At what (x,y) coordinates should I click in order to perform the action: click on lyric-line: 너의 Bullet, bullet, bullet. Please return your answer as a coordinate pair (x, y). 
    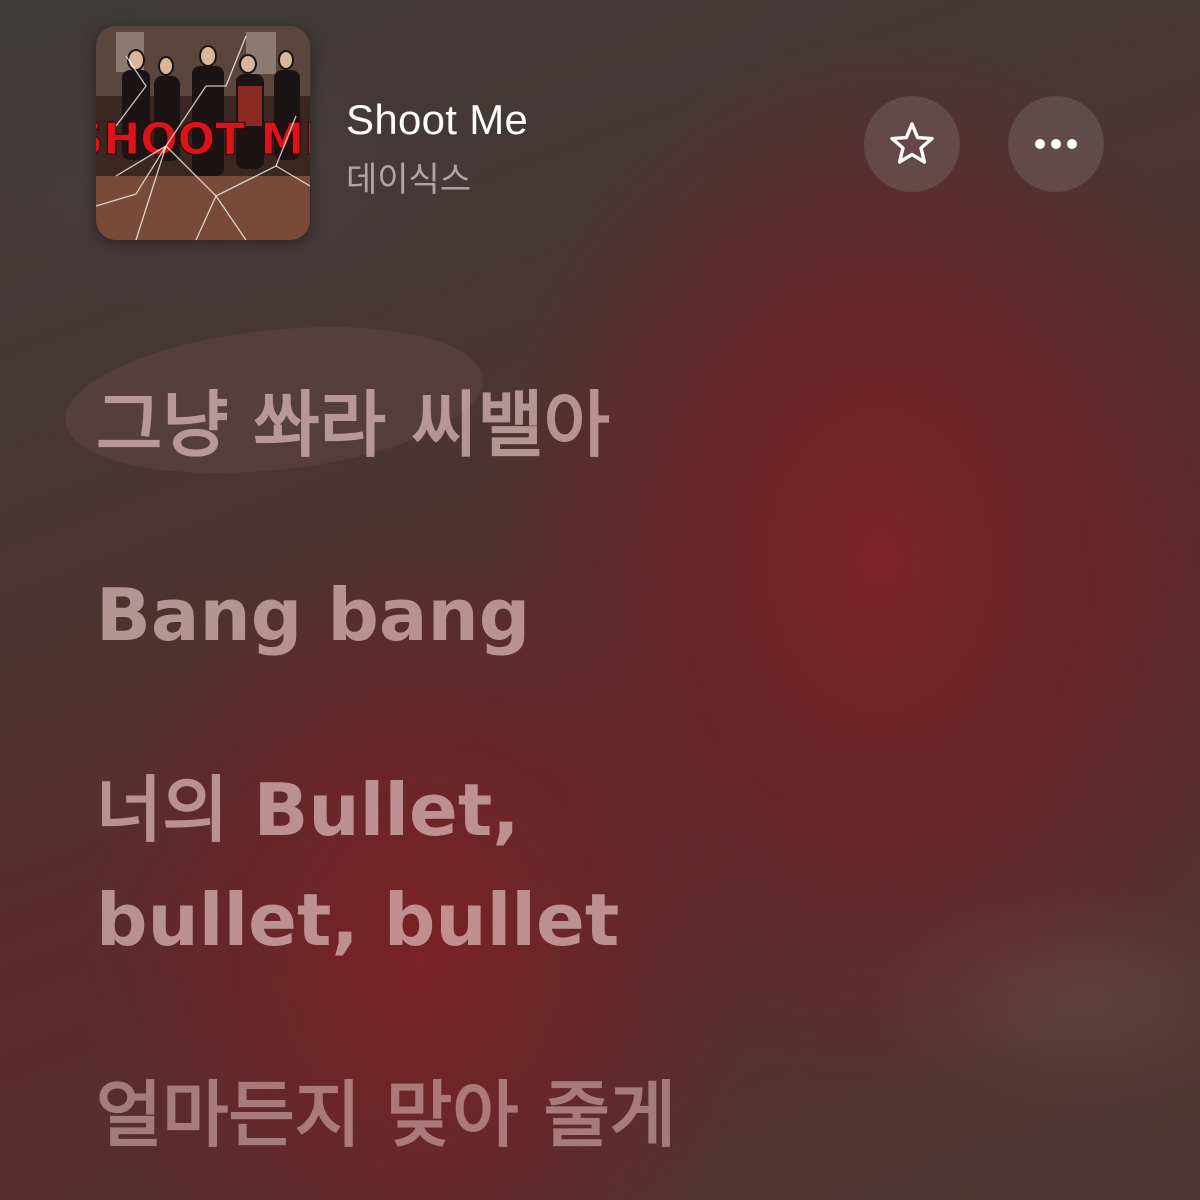
    Looking at the image, I should click on (357, 865).